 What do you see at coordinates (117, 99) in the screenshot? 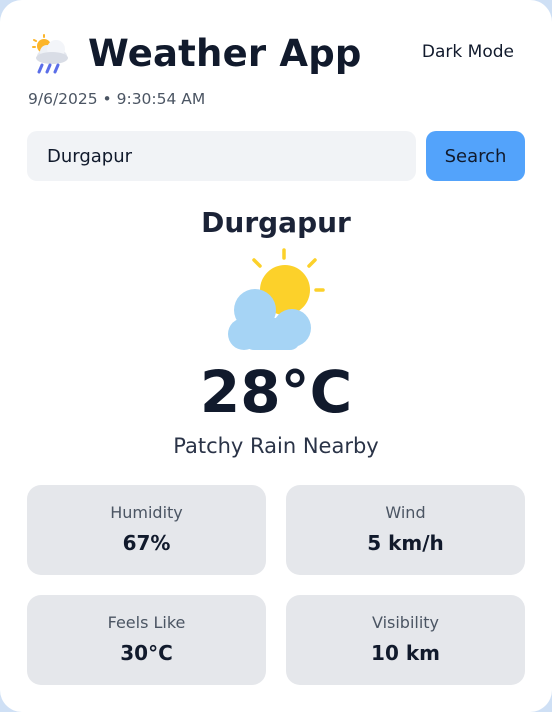
I see `current-datetime: 9/6/2025 • 9:30:54 AM` at bounding box center [117, 99].